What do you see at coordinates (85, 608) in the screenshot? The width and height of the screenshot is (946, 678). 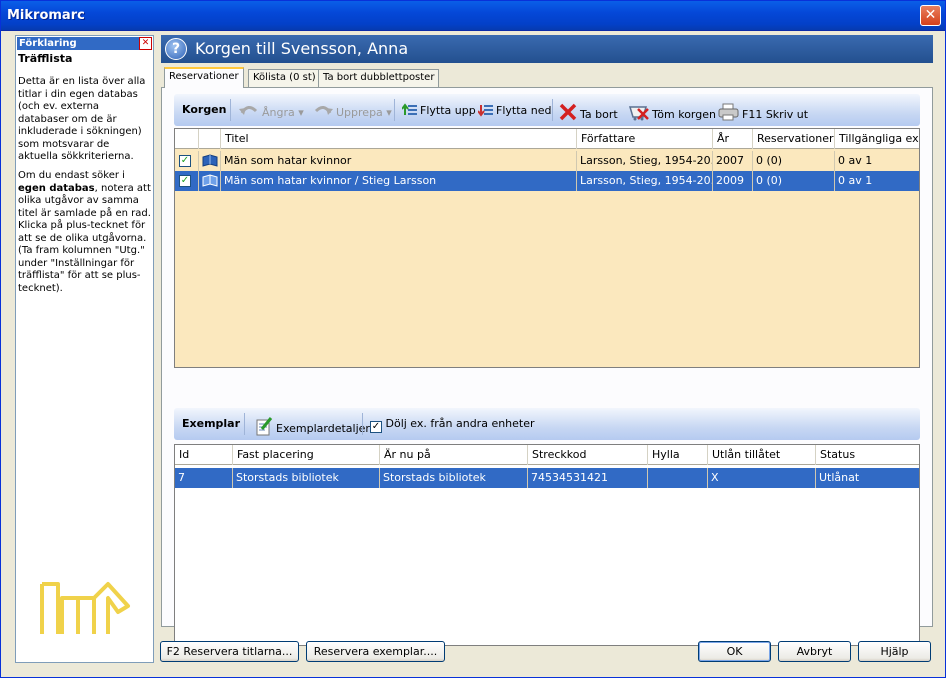 I see `mikromarc-logo-icon` at bounding box center [85, 608].